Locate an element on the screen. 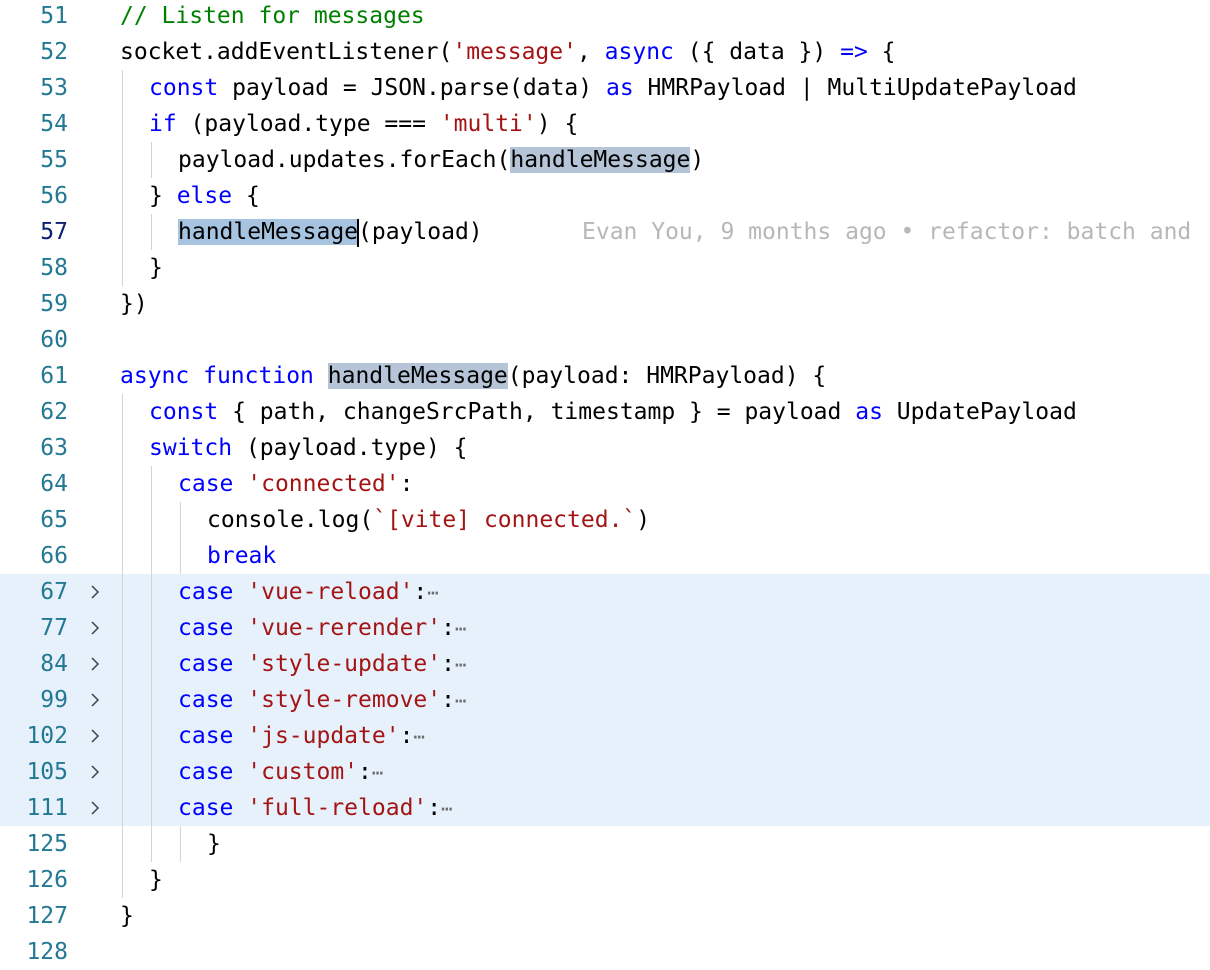  line-number: 64 is located at coordinates (54, 484).